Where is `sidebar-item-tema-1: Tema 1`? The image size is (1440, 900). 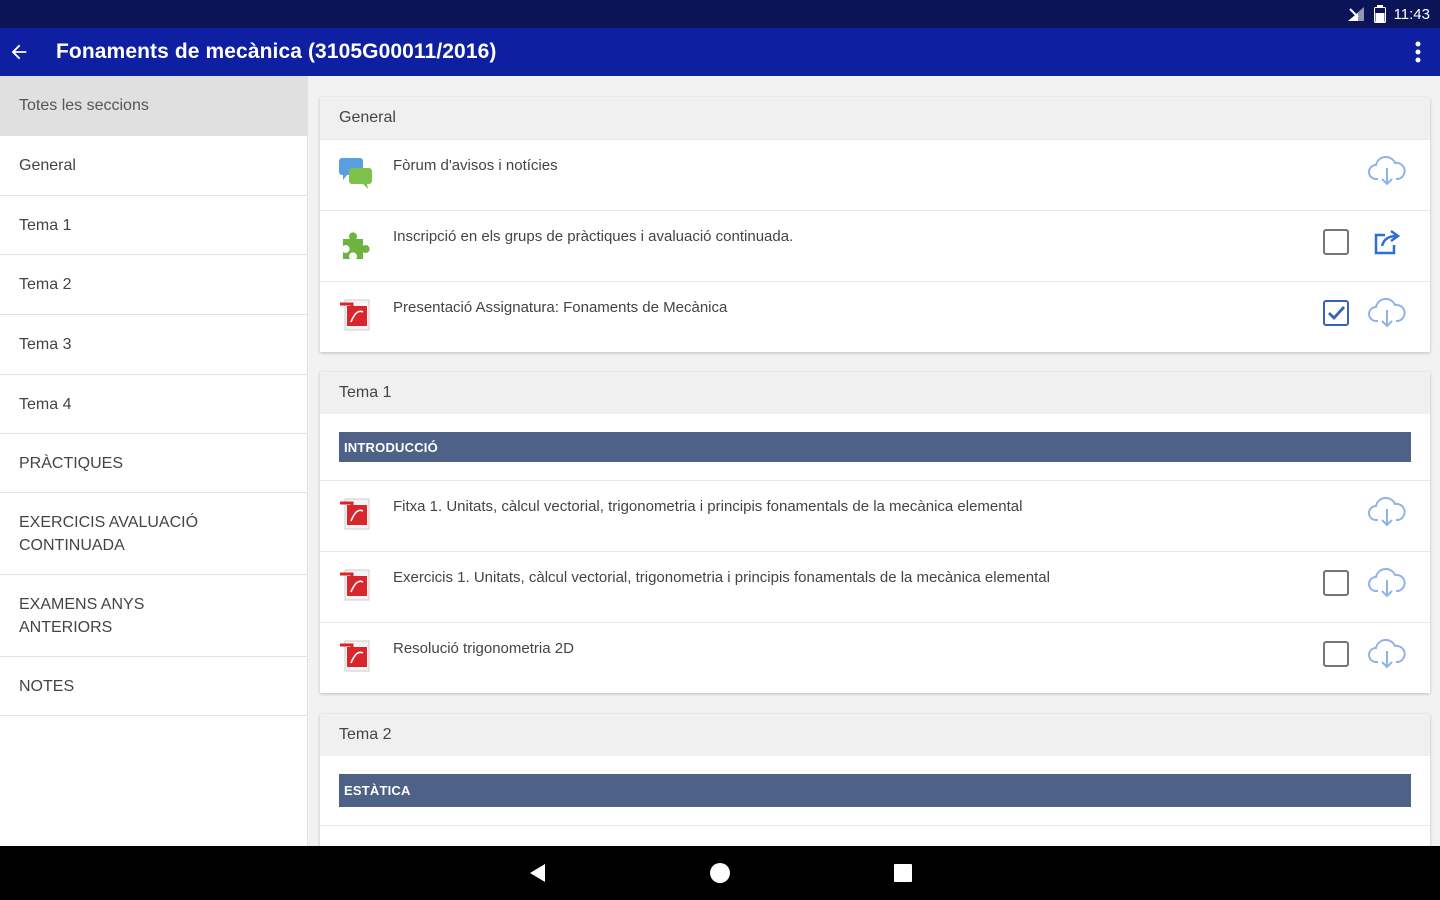 sidebar-item-tema-1: Tema 1 is located at coordinates (153, 225).